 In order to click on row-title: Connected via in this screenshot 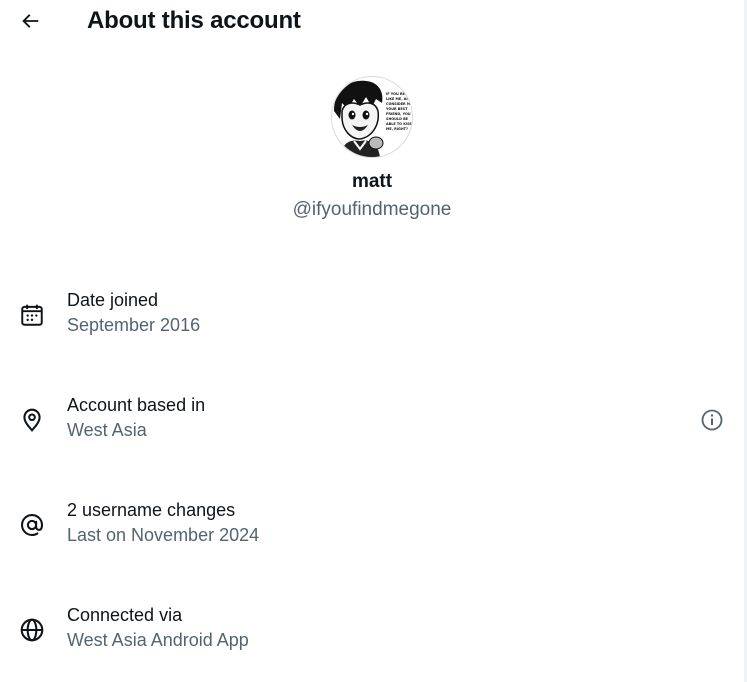, I will do `click(125, 615)`.